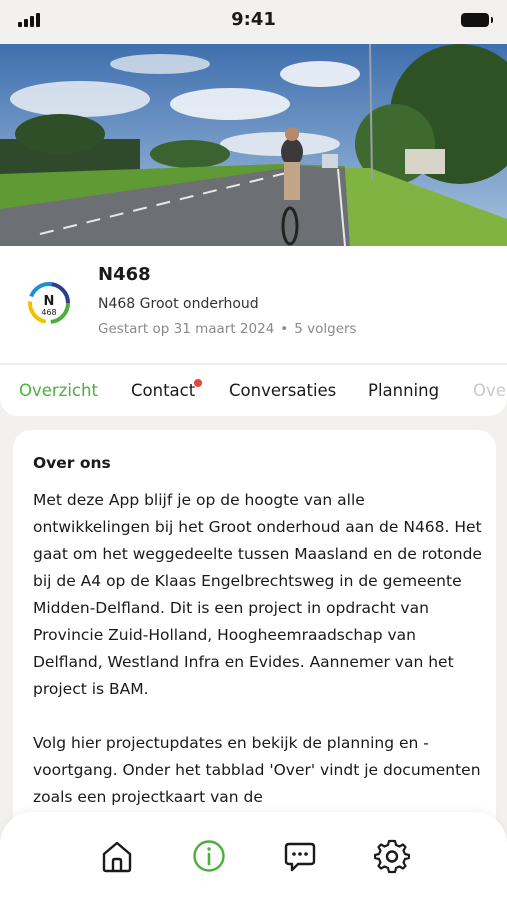  Describe the element at coordinates (186, 329) in the screenshot. I see `start-date: Gestart op 31 maart 2024` at that location.